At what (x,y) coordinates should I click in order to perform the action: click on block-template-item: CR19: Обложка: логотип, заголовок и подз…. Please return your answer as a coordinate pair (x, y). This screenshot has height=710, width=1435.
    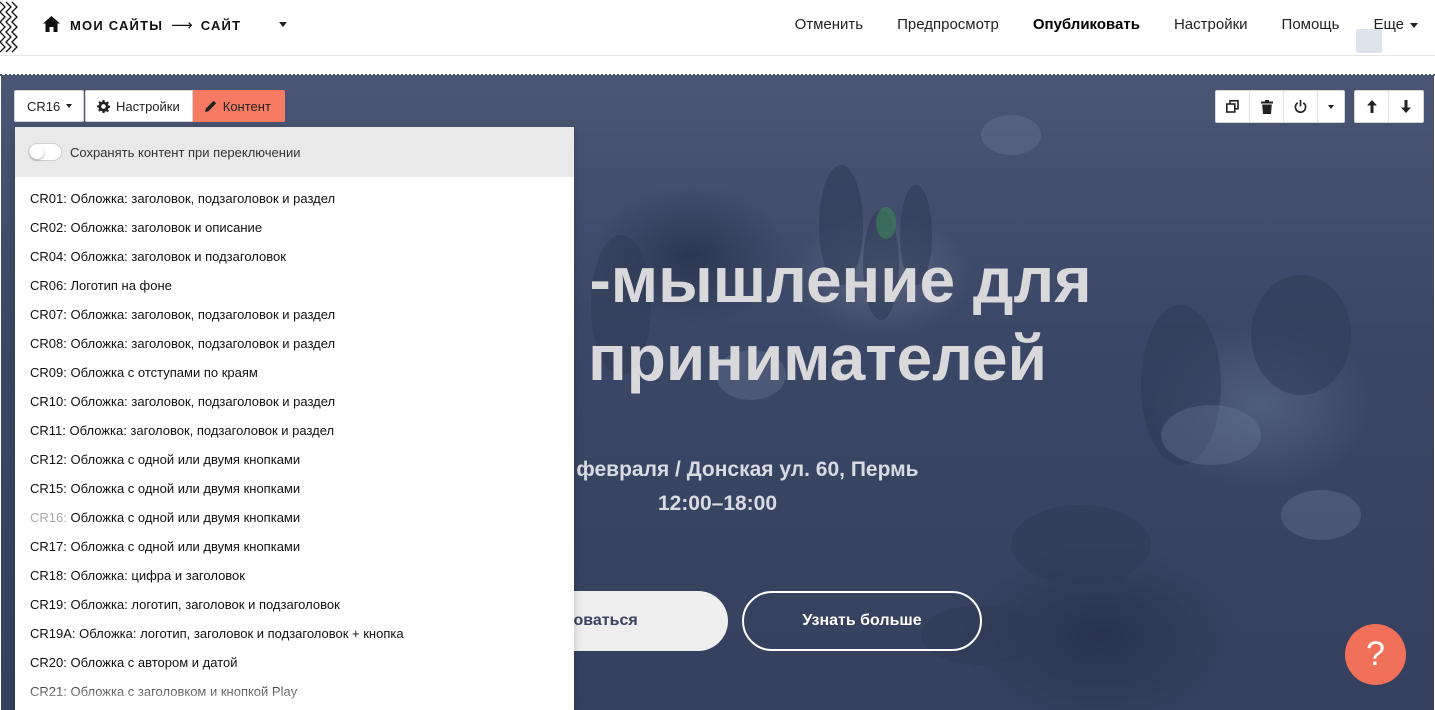
    Looking at the image, I should click on (294, 605).